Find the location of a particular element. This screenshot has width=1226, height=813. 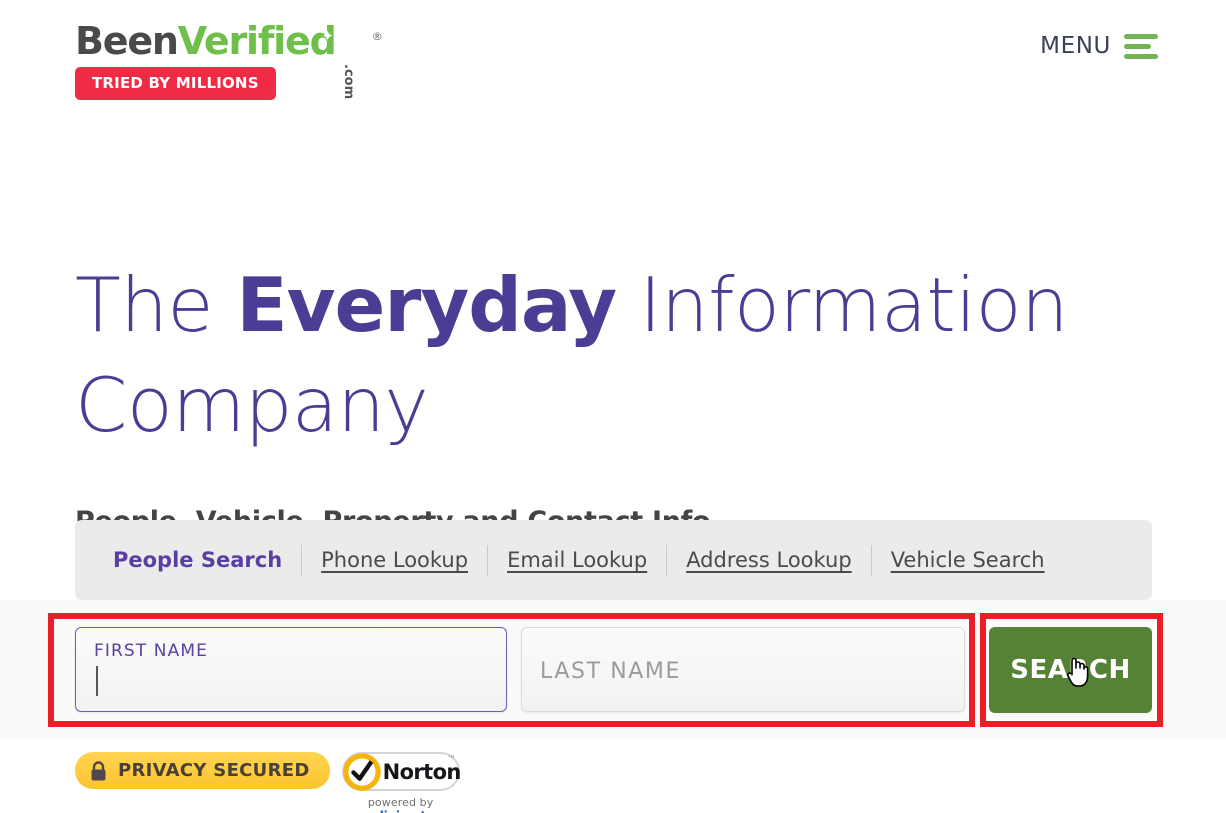

search-button: SEARCH is located at coordinates (1070, 670).